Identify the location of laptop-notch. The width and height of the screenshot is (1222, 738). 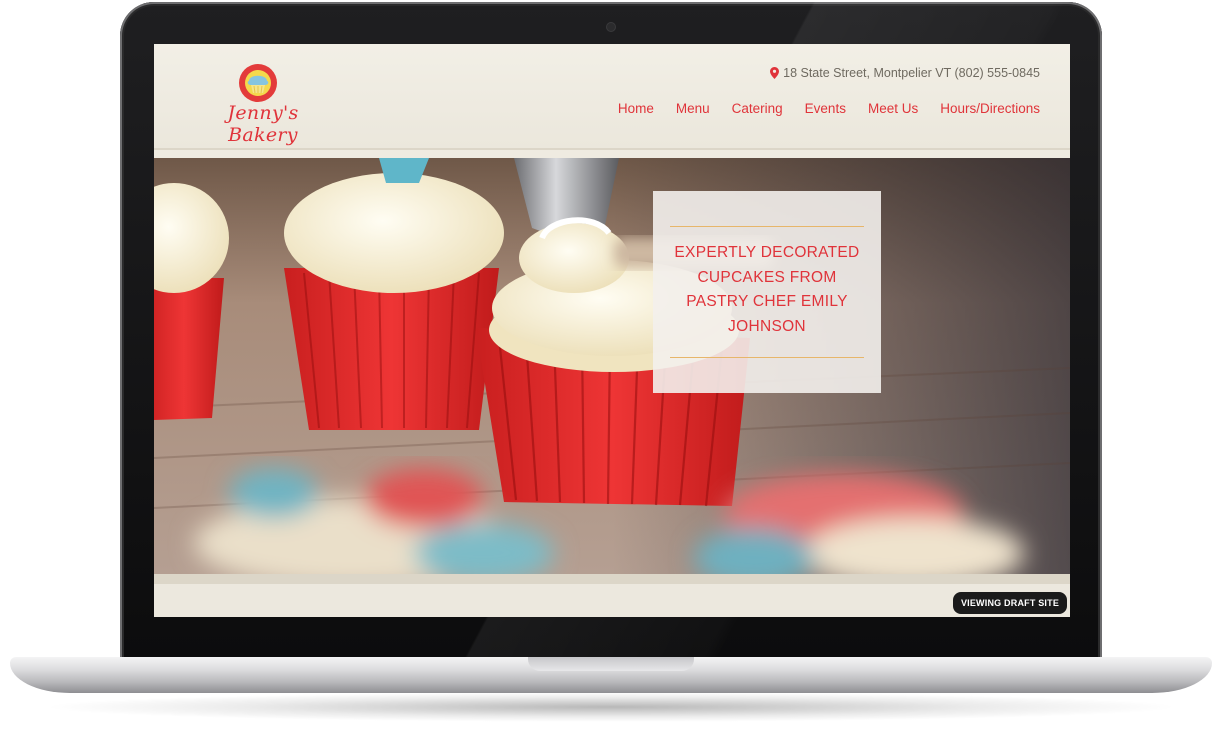
(611, 664).